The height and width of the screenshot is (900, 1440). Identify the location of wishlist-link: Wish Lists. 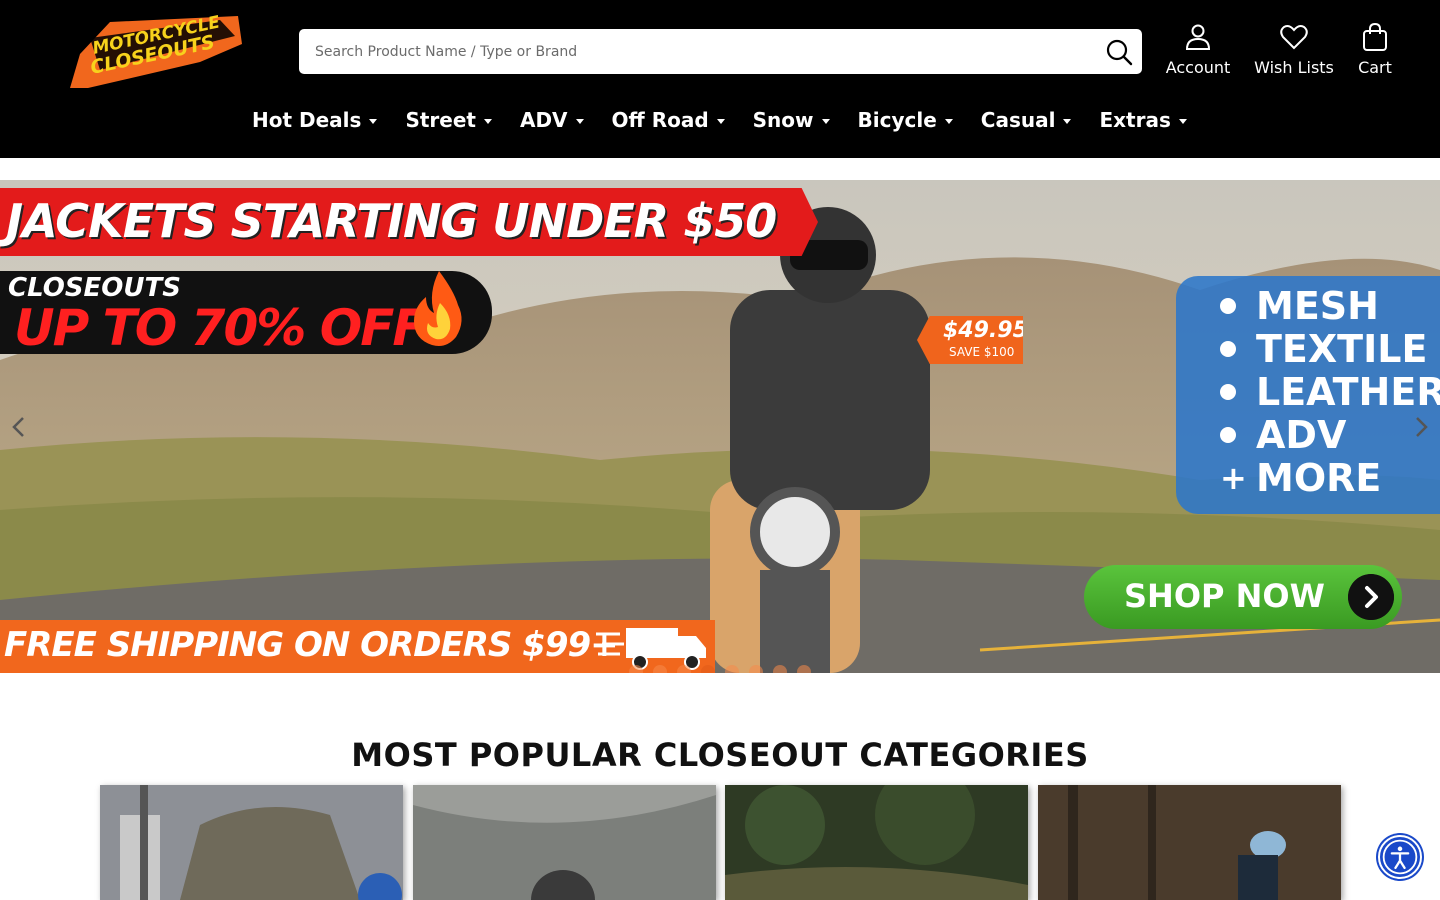
(1294, 49).